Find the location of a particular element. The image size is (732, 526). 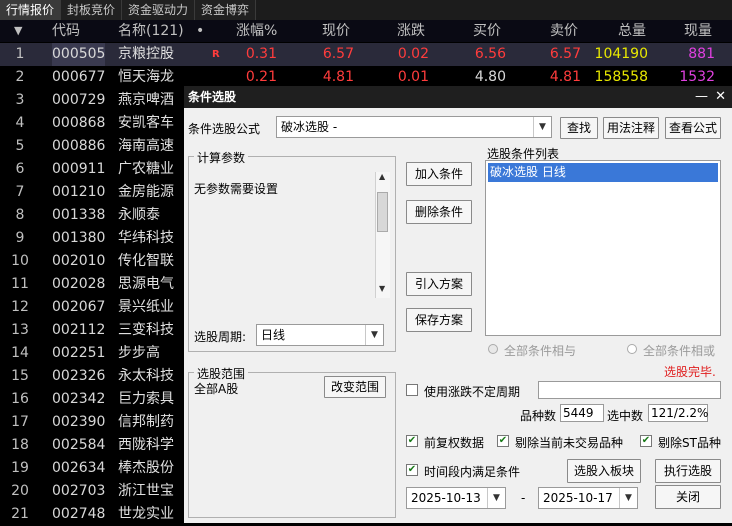

row-index: 12 is located at coordinates (20, 307).